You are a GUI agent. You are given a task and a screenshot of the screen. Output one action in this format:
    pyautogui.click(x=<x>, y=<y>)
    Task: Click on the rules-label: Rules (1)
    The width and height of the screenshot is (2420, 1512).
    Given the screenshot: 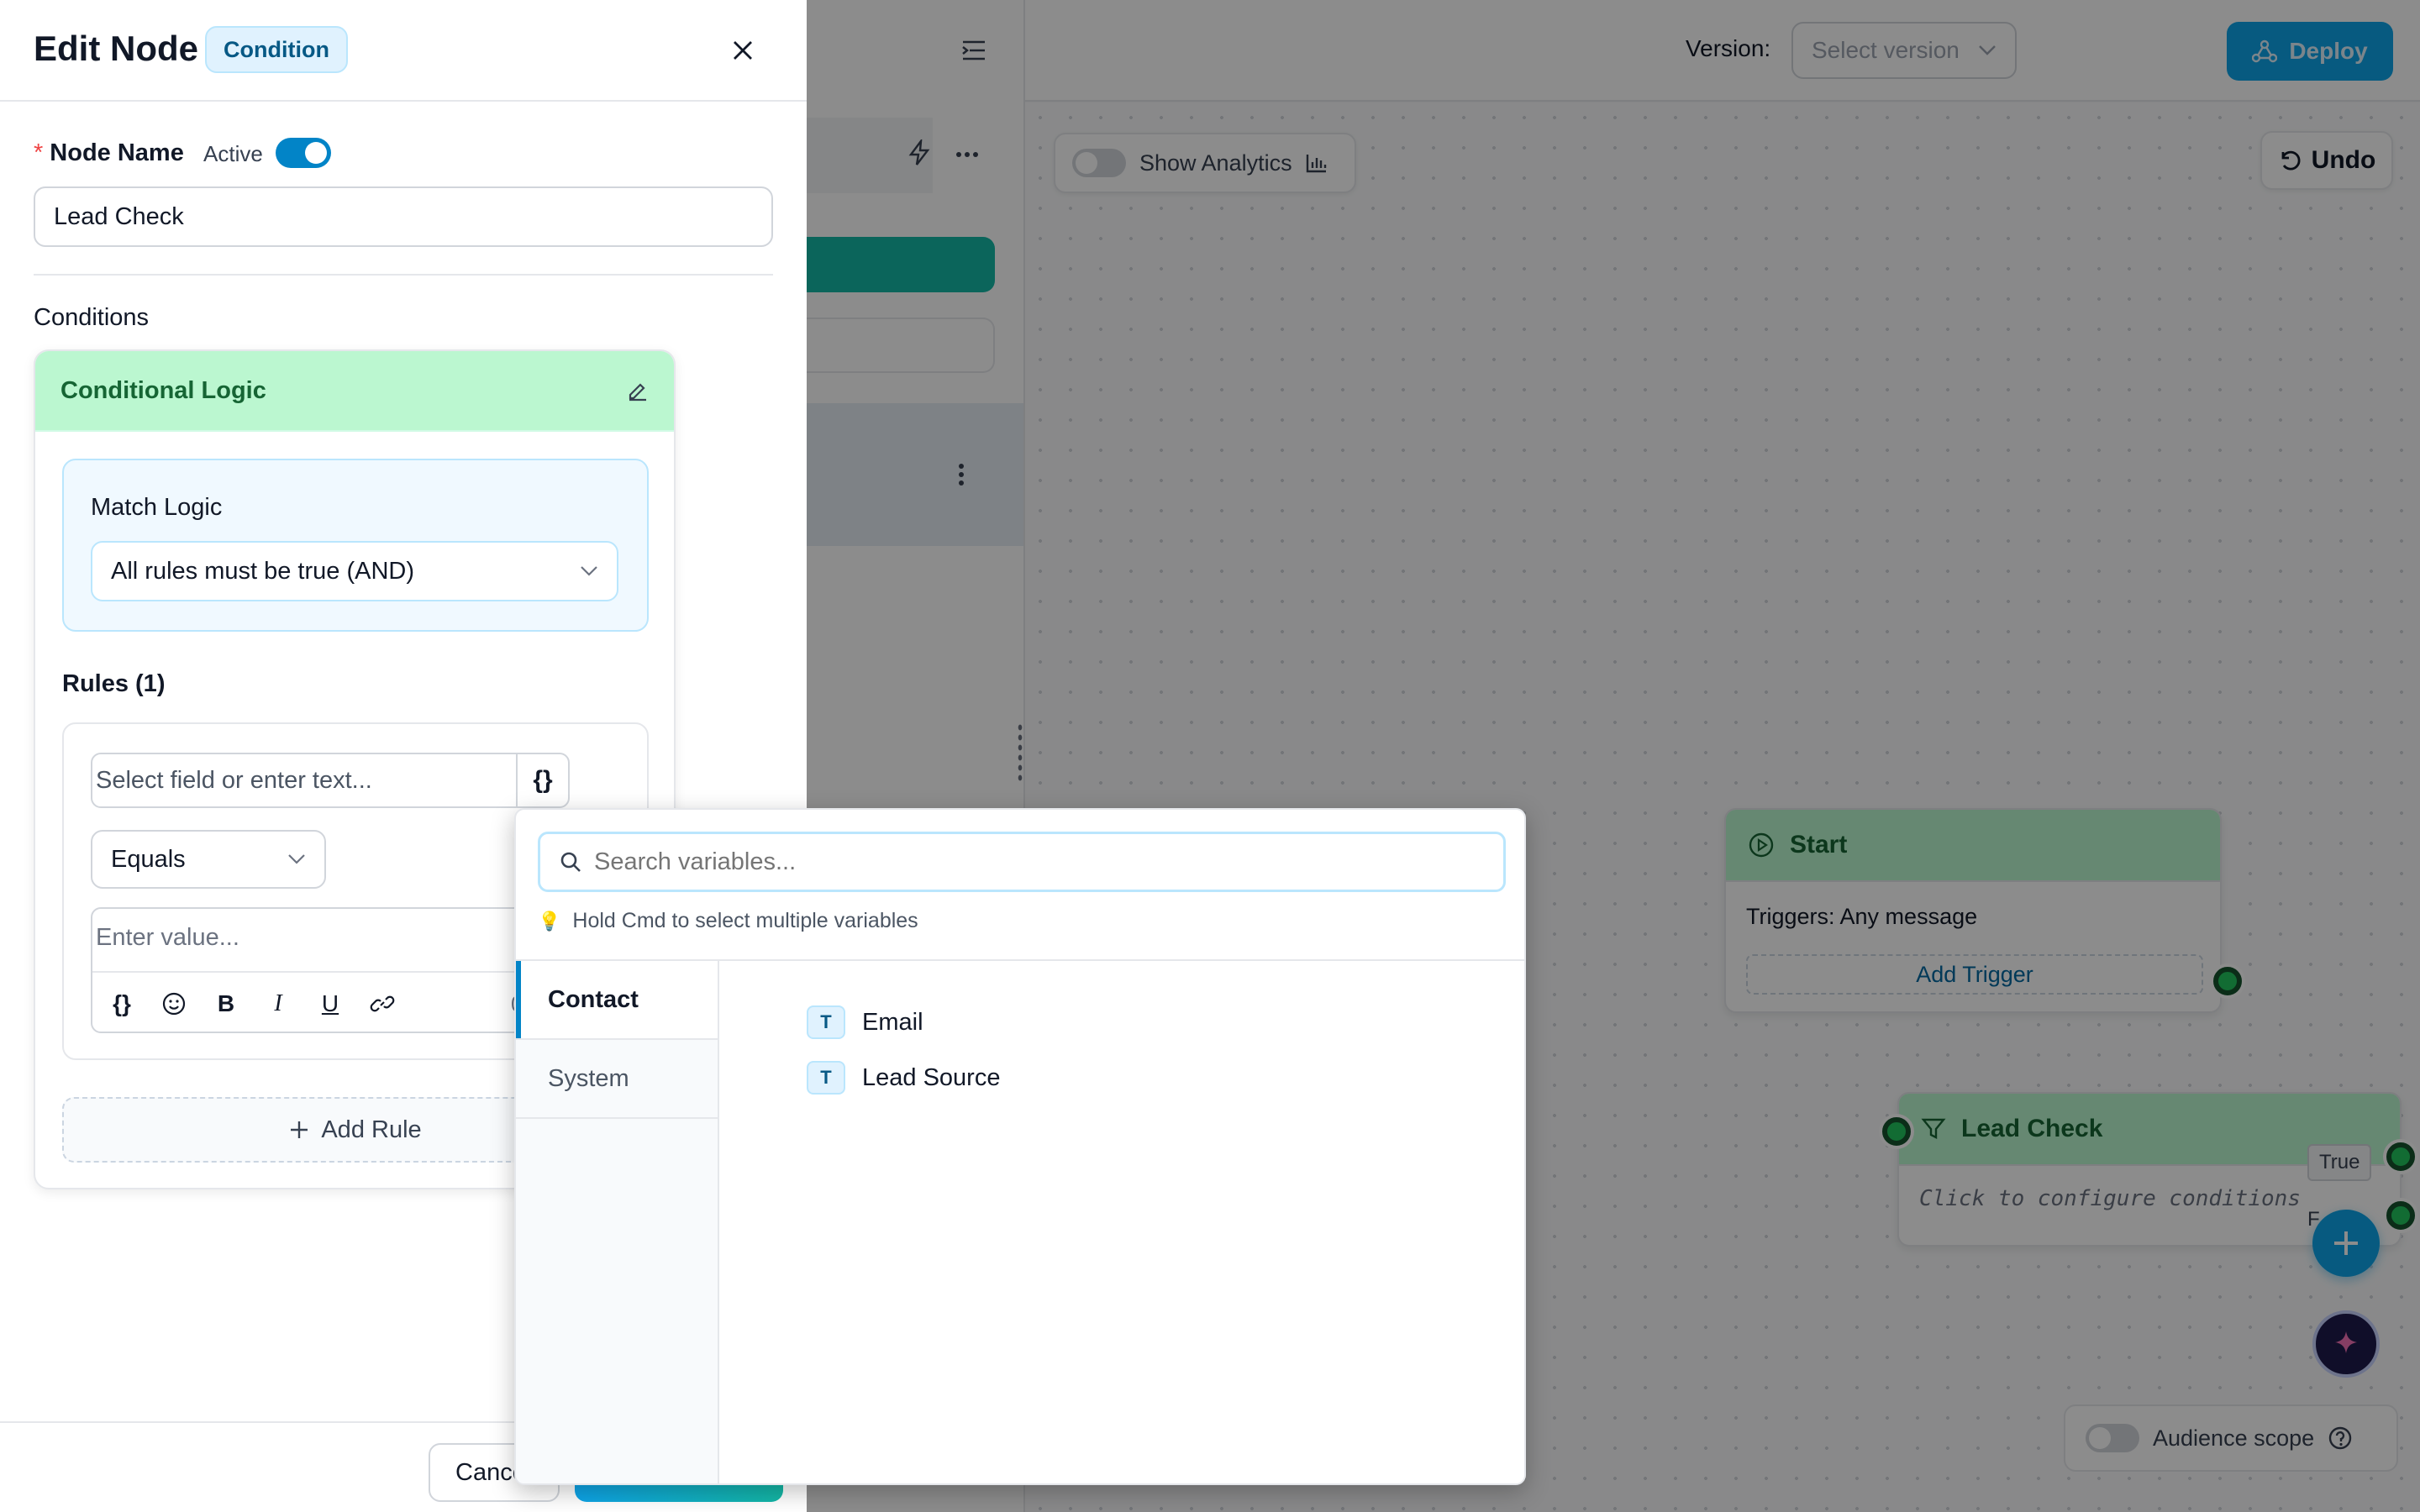 What is the action you would take?
    pyautogui.click(x=114, y=683)
    